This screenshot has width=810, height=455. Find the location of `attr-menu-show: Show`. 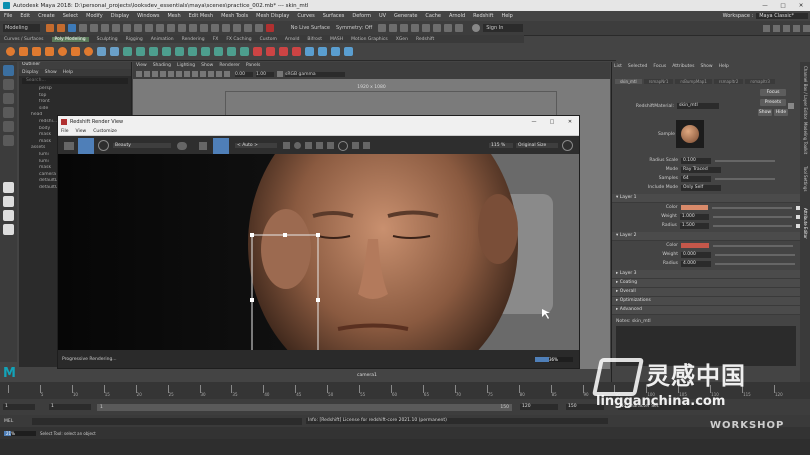

attr-menu-show: Show is located at coordinates (706, 66).